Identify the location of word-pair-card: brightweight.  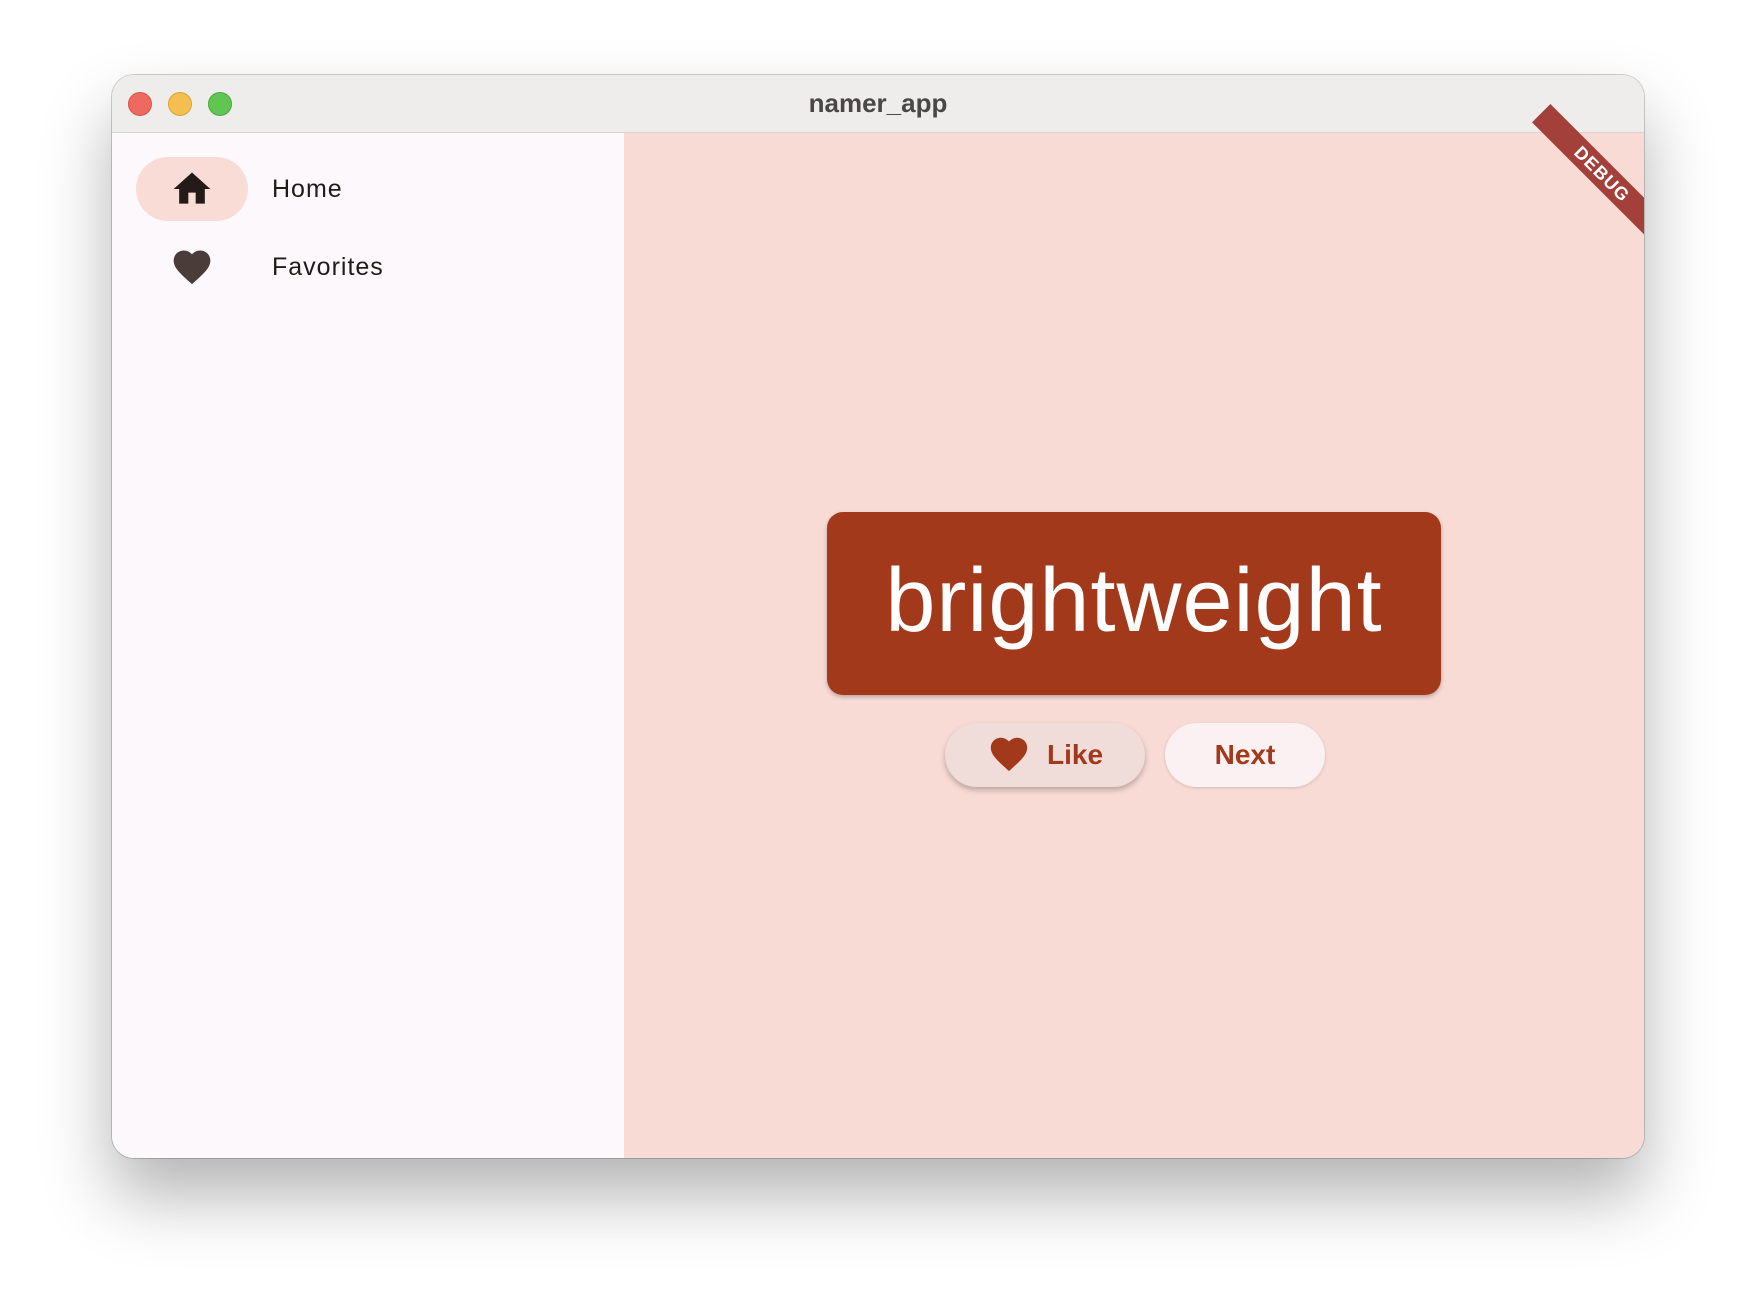
(1134, 603).